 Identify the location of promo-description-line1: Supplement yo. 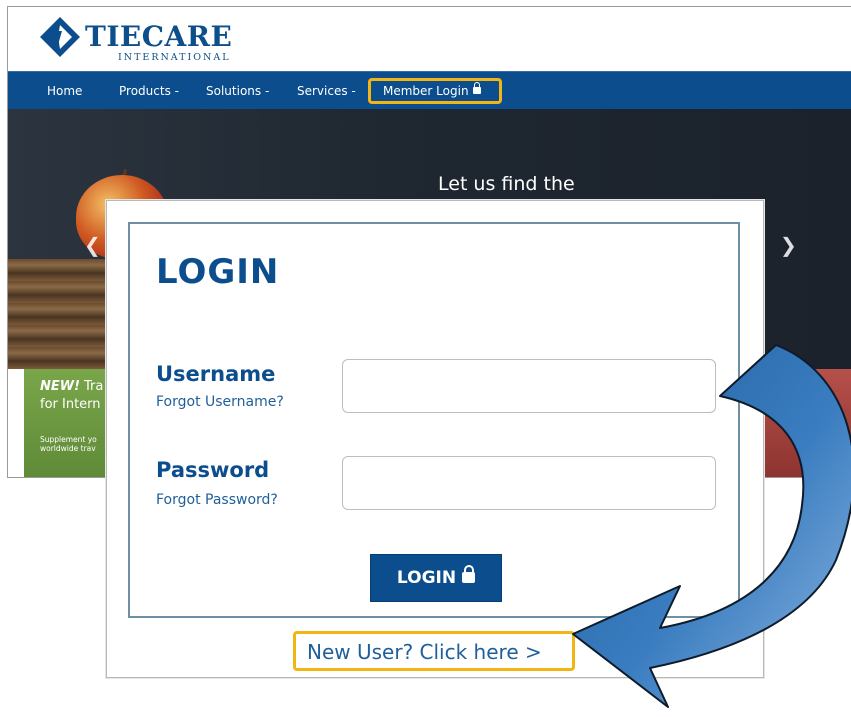
(68, 439).